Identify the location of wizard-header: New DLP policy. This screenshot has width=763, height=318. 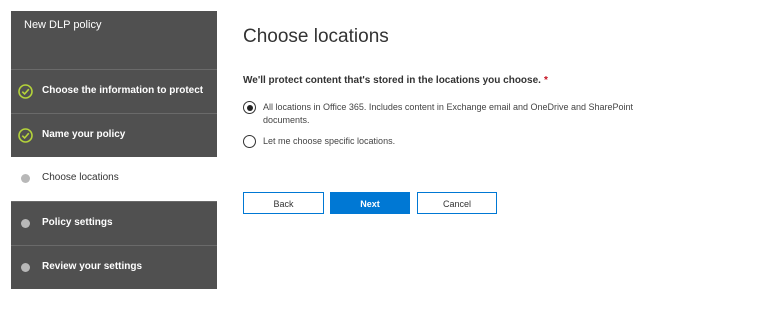
(114, 40).